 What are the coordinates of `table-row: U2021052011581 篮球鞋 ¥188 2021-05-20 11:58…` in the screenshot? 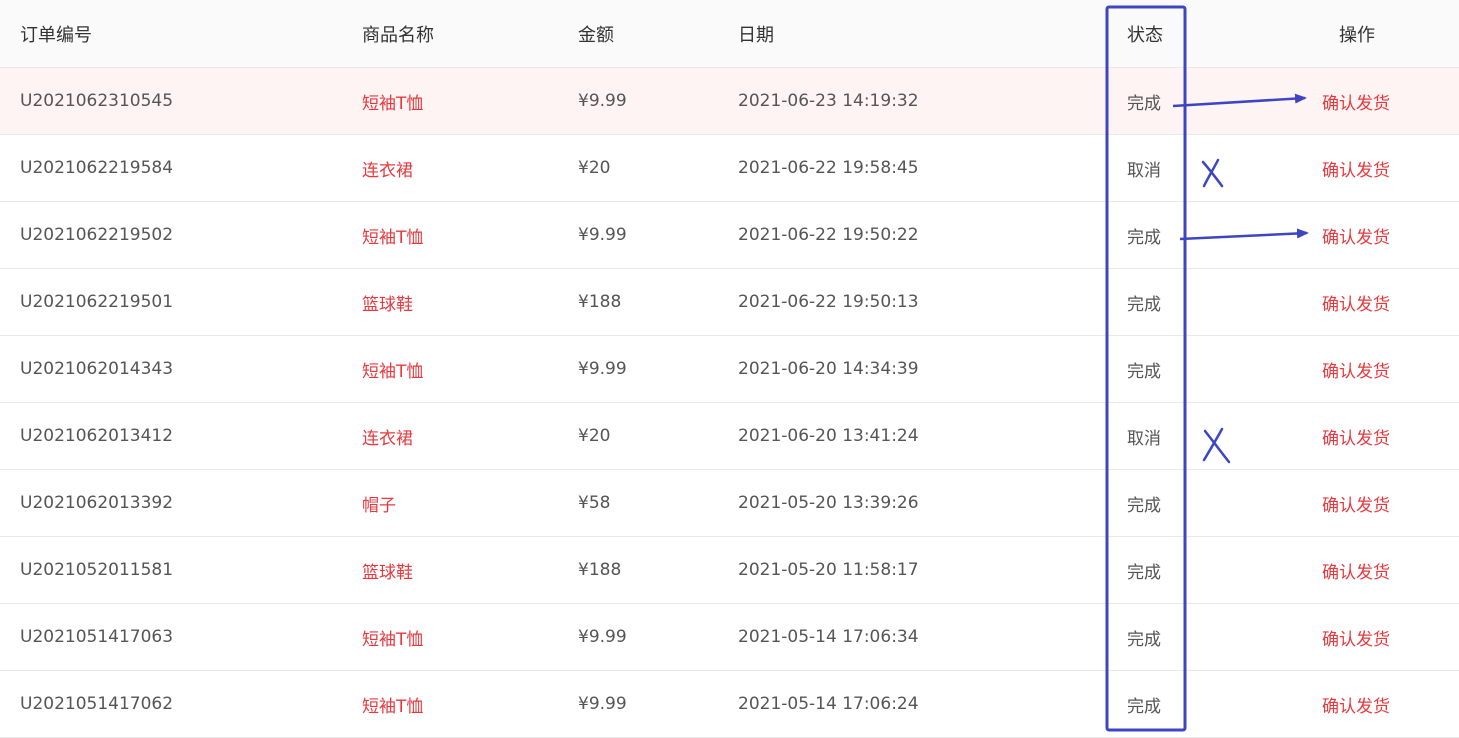 It's located at (729, 570).